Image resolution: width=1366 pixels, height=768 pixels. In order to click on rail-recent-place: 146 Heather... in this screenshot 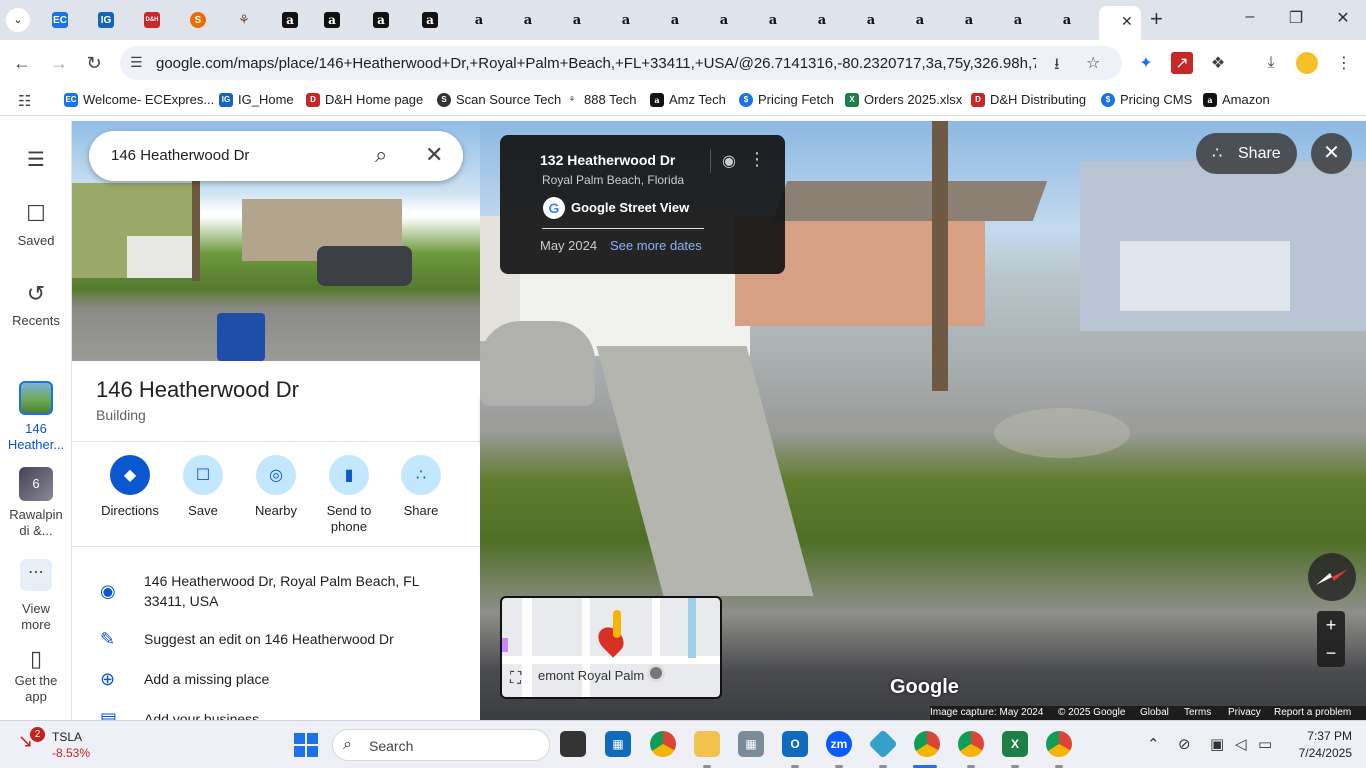, I will do `click(36, 417)`.